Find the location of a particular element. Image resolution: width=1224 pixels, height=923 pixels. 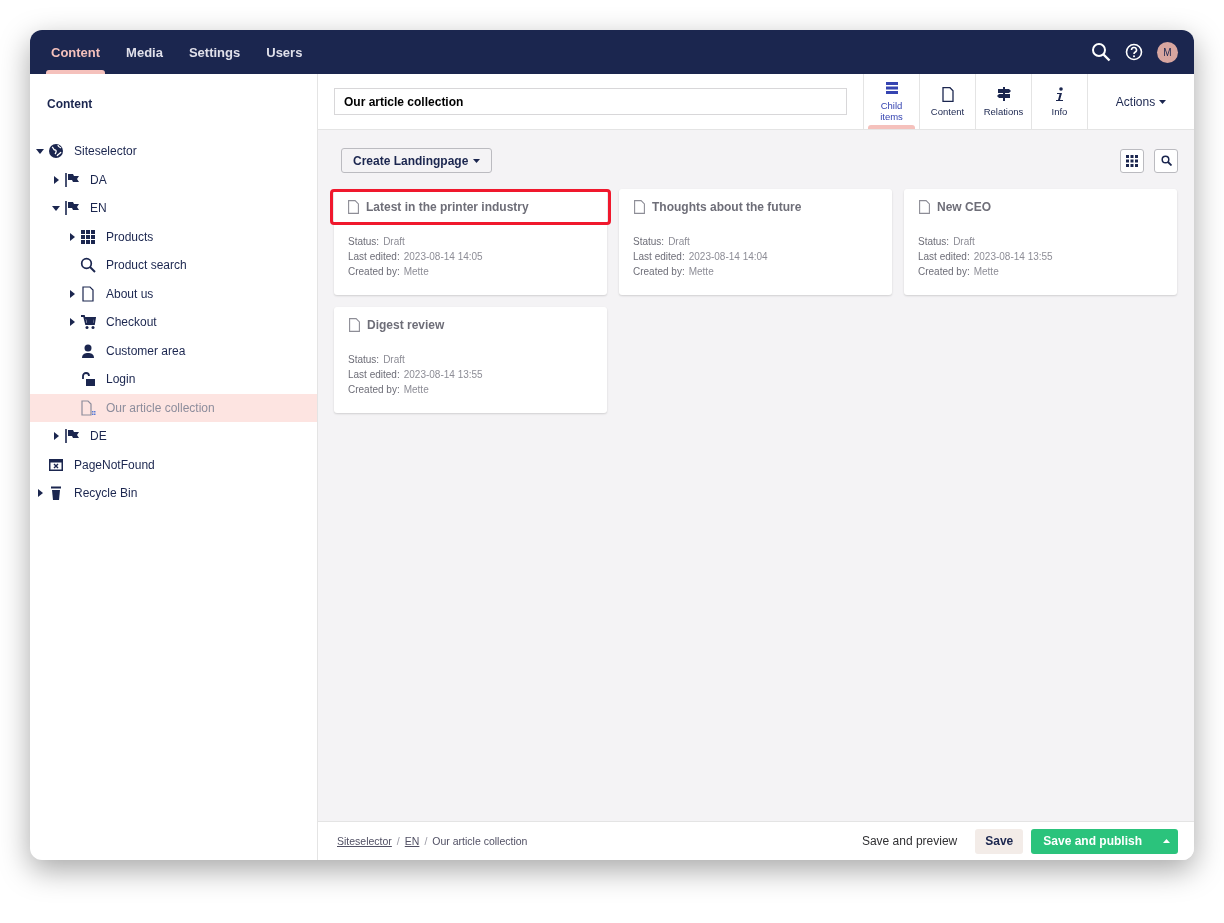

grid-view-button is located at coordinates (1132, 160).